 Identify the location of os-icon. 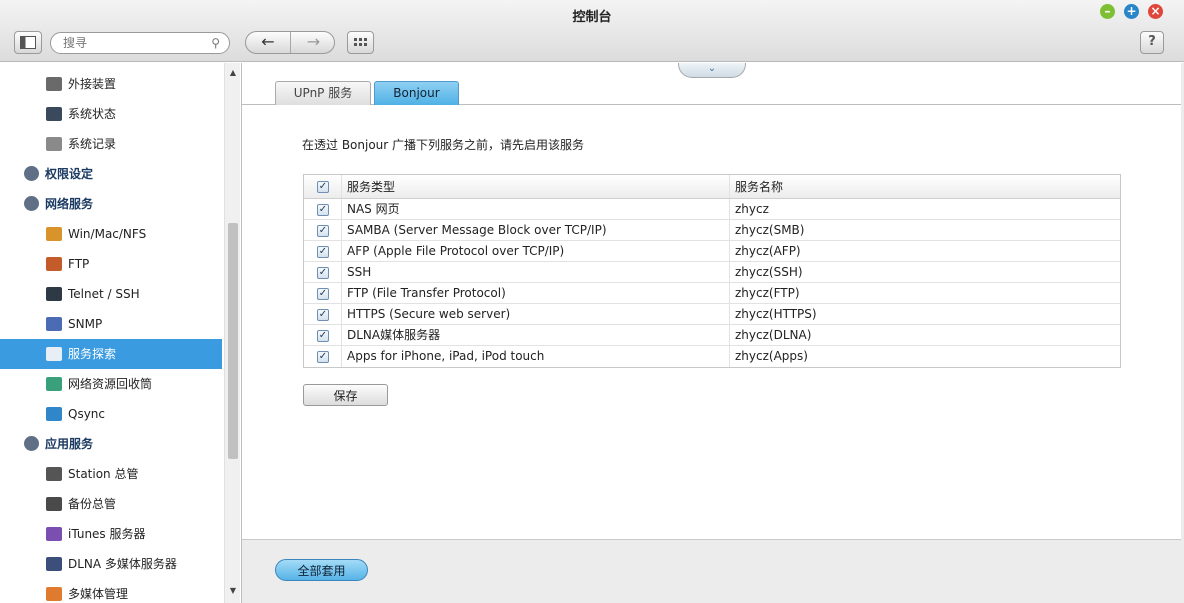
(54, 233).